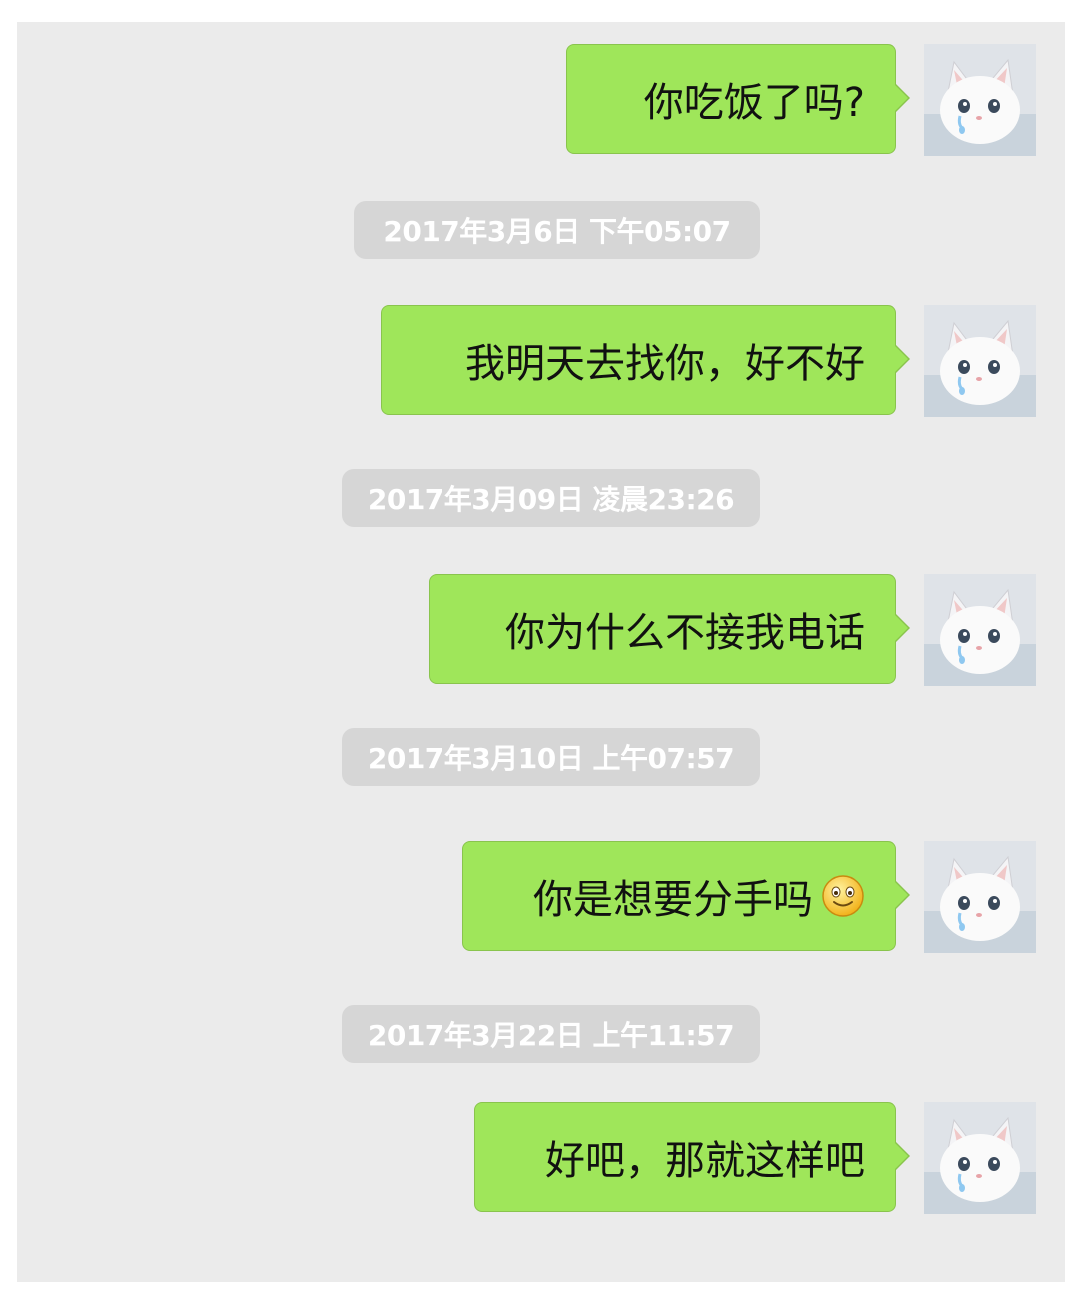  I want to click on message-bubble: 你吃饭了吗?, so click(738, 99).